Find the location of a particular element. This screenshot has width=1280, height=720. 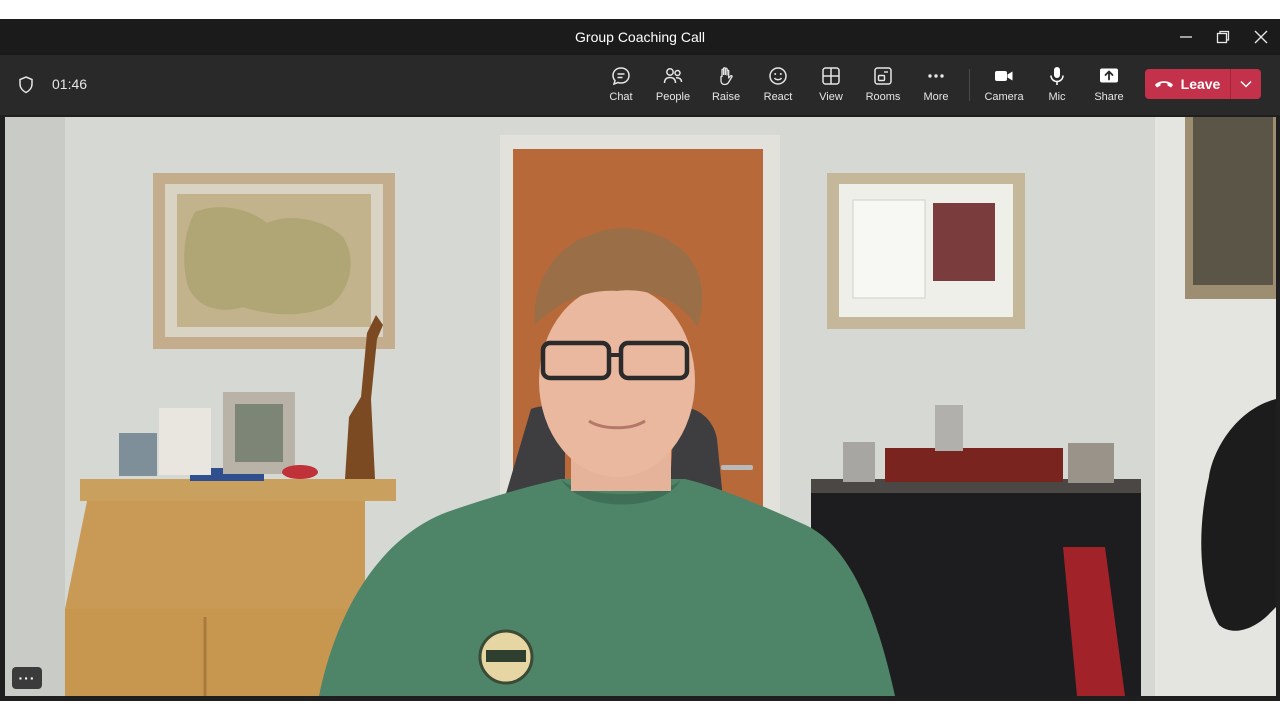

leave-options-dropdown is located at coordinates (1246, 84).